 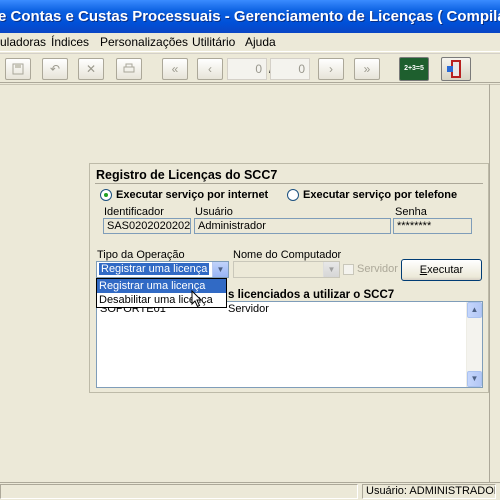 I want to click on printer-icon, so click(x=129, y=68).